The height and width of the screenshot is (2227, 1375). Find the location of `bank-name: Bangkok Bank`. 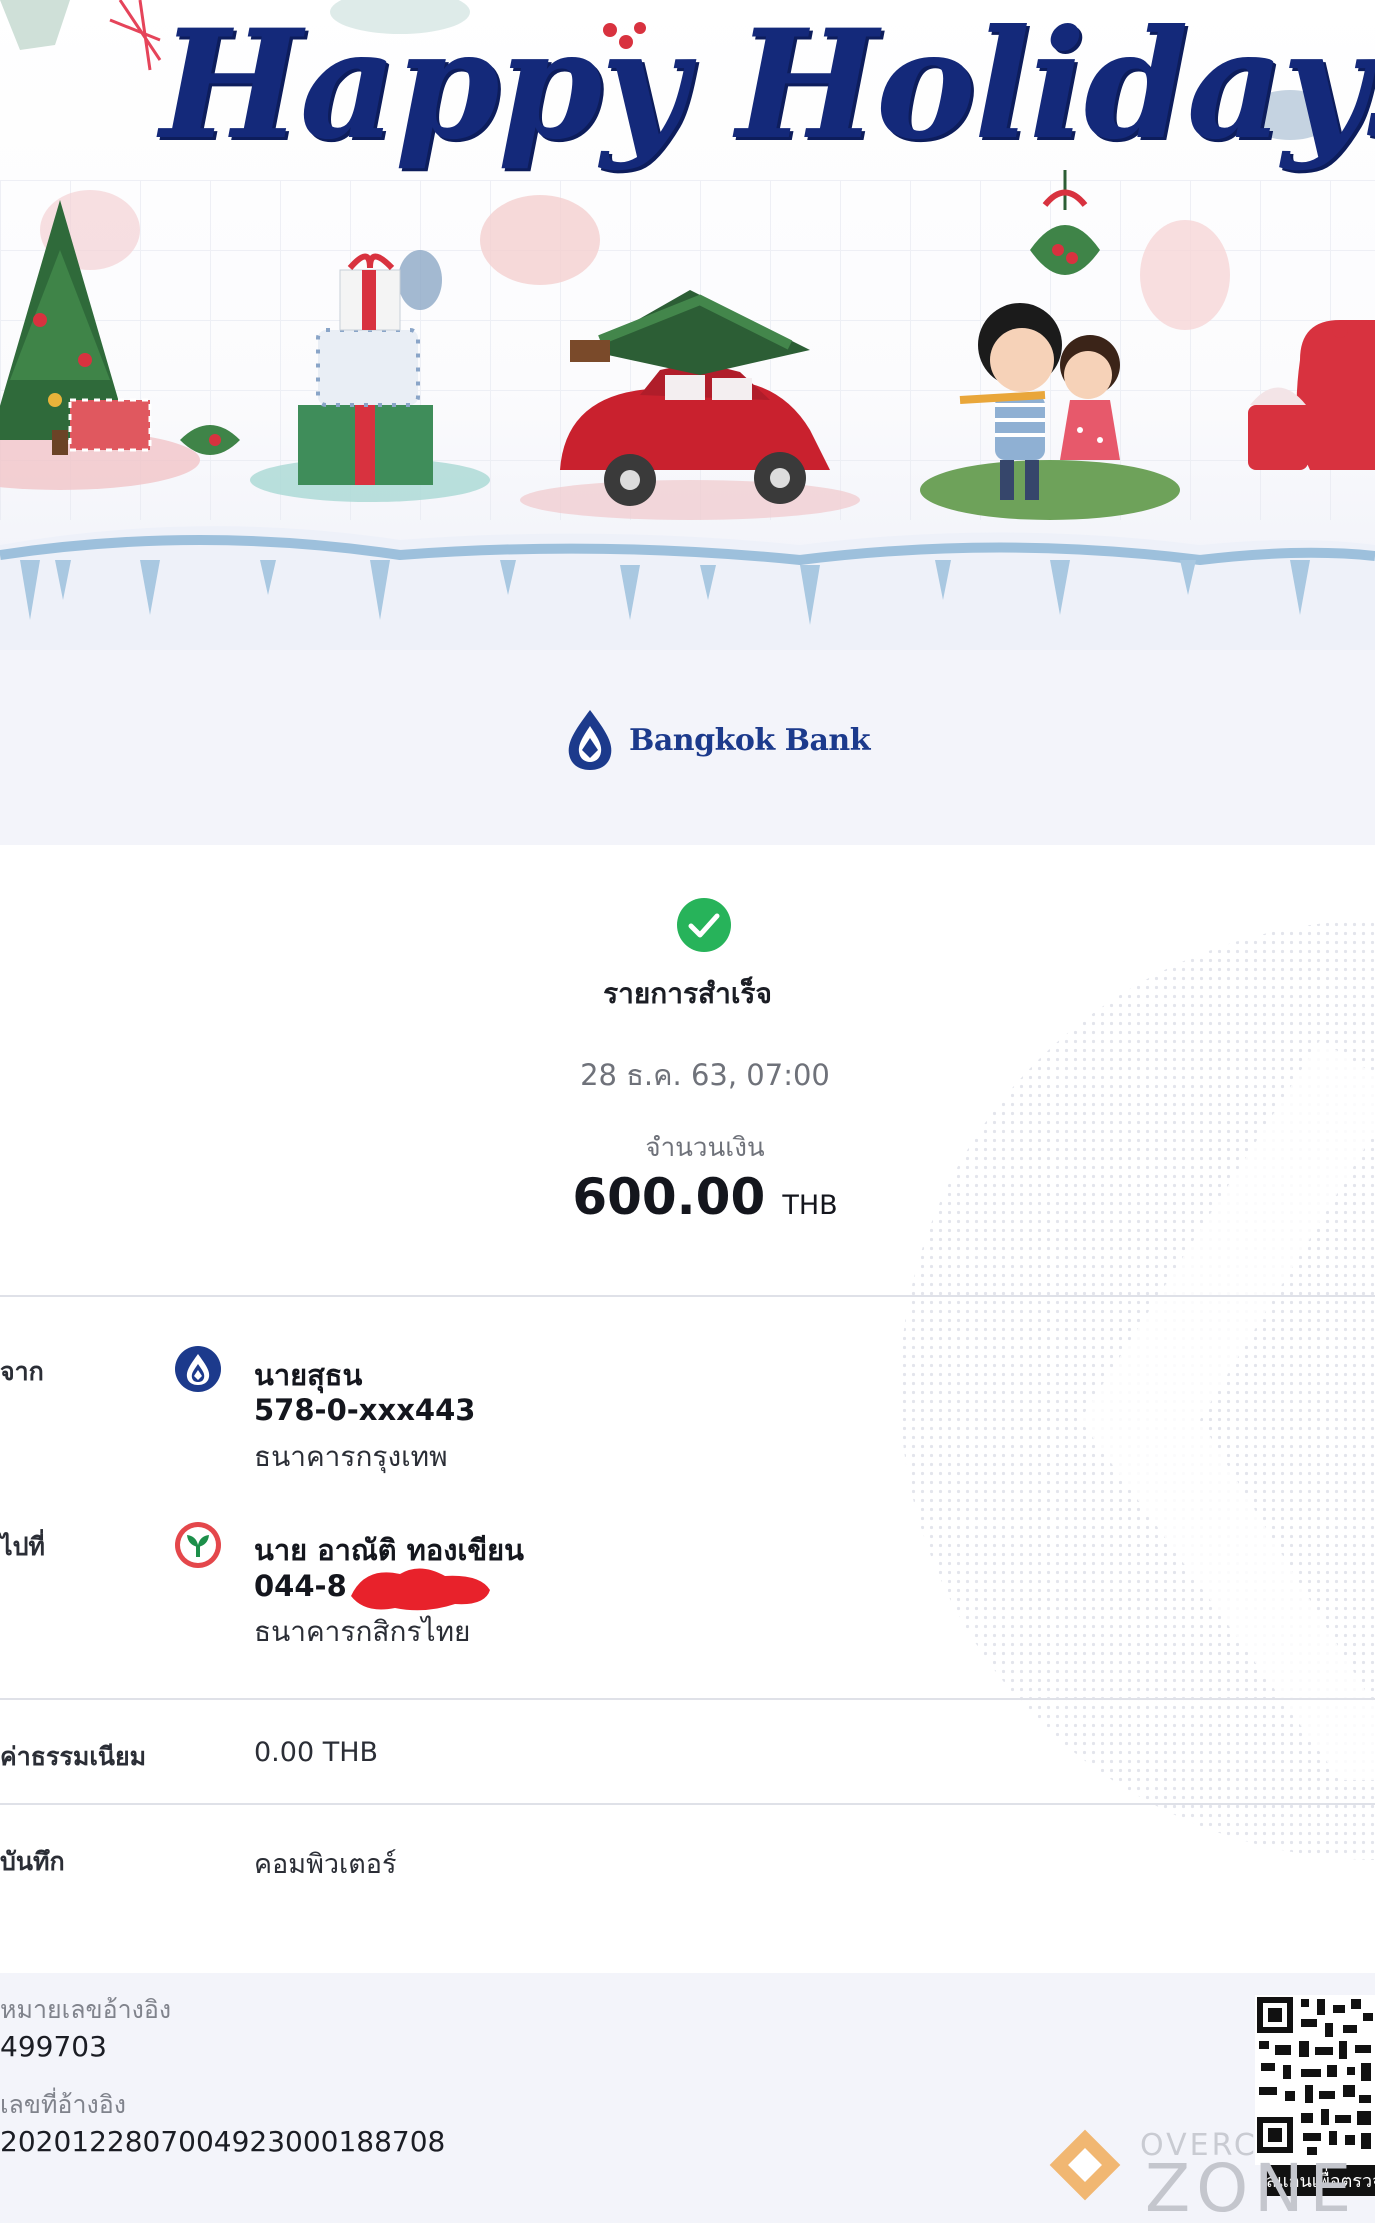

bank-name: Bangkok Bank is located at coordinates (750, 740).